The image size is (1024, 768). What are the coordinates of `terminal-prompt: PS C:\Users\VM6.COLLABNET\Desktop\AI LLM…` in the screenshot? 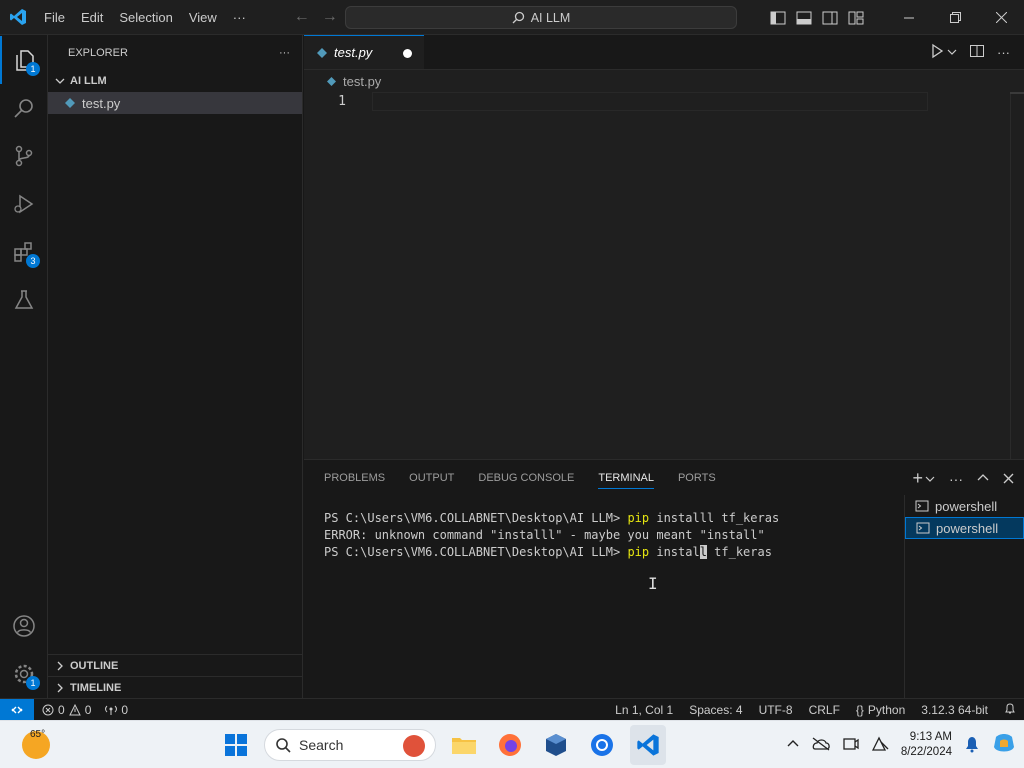 It's located at (476, 552).